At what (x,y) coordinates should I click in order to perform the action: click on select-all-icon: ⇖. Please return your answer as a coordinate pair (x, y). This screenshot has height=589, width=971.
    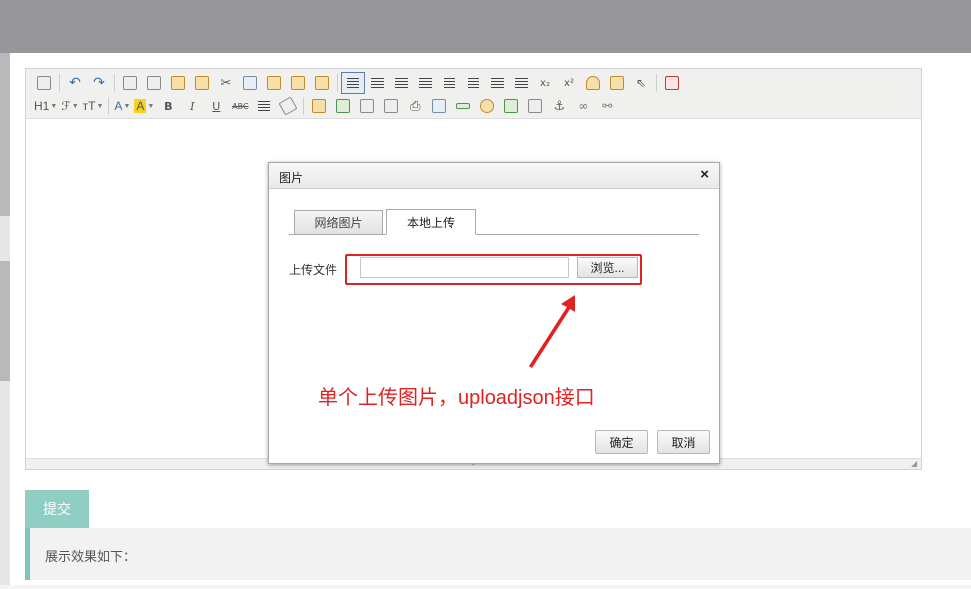
    Looking at the image, I should click on (641, 83).